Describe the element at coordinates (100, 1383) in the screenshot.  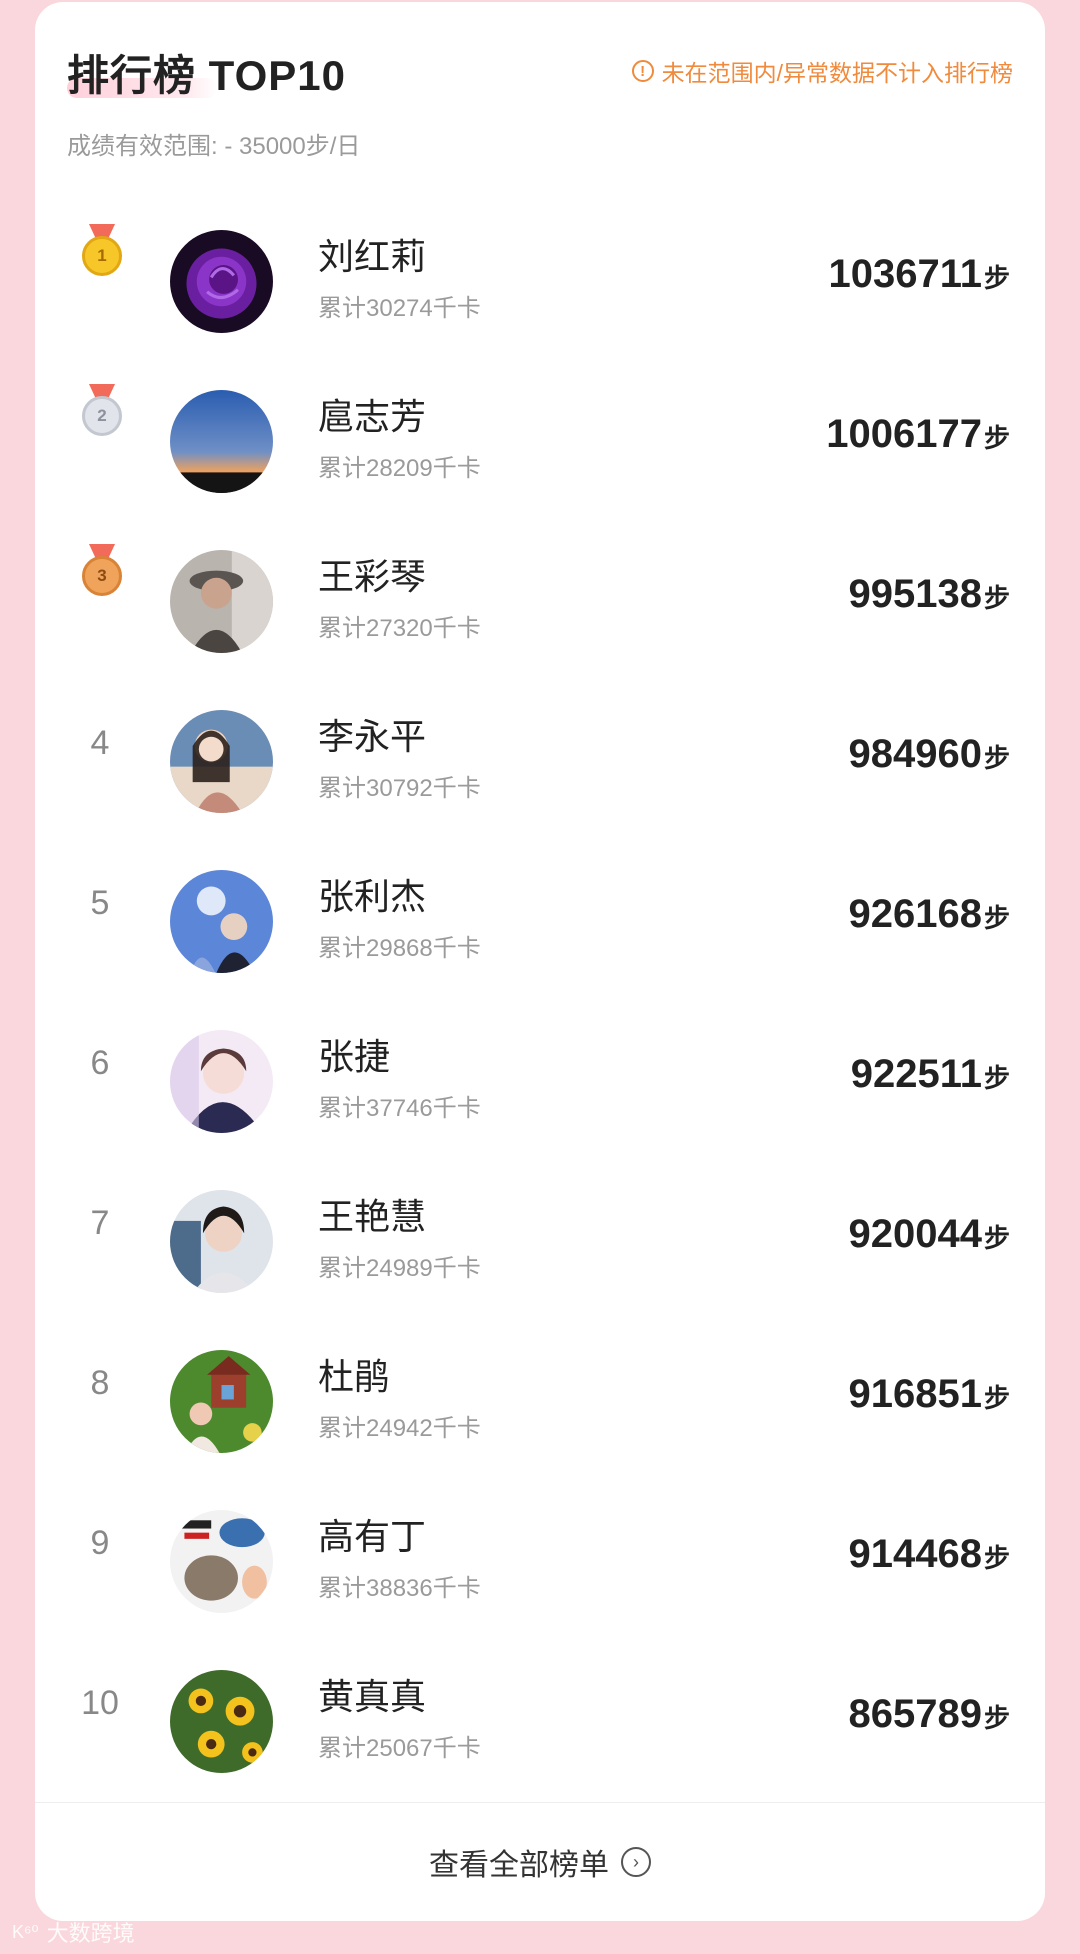
I see `rank-number: 8` at that location.